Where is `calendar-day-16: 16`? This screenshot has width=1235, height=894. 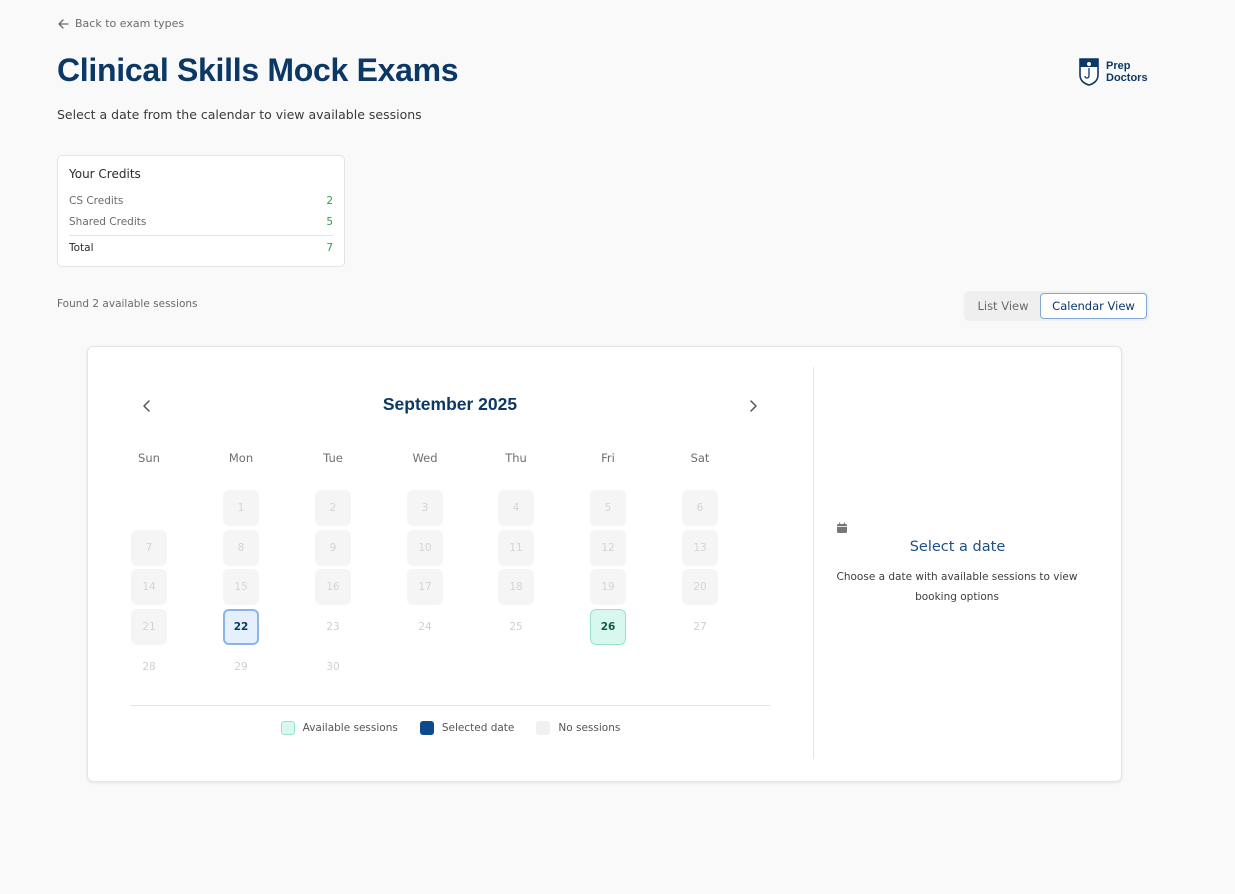
calendar-day-16: 16 is located at coordinates (333, 587).